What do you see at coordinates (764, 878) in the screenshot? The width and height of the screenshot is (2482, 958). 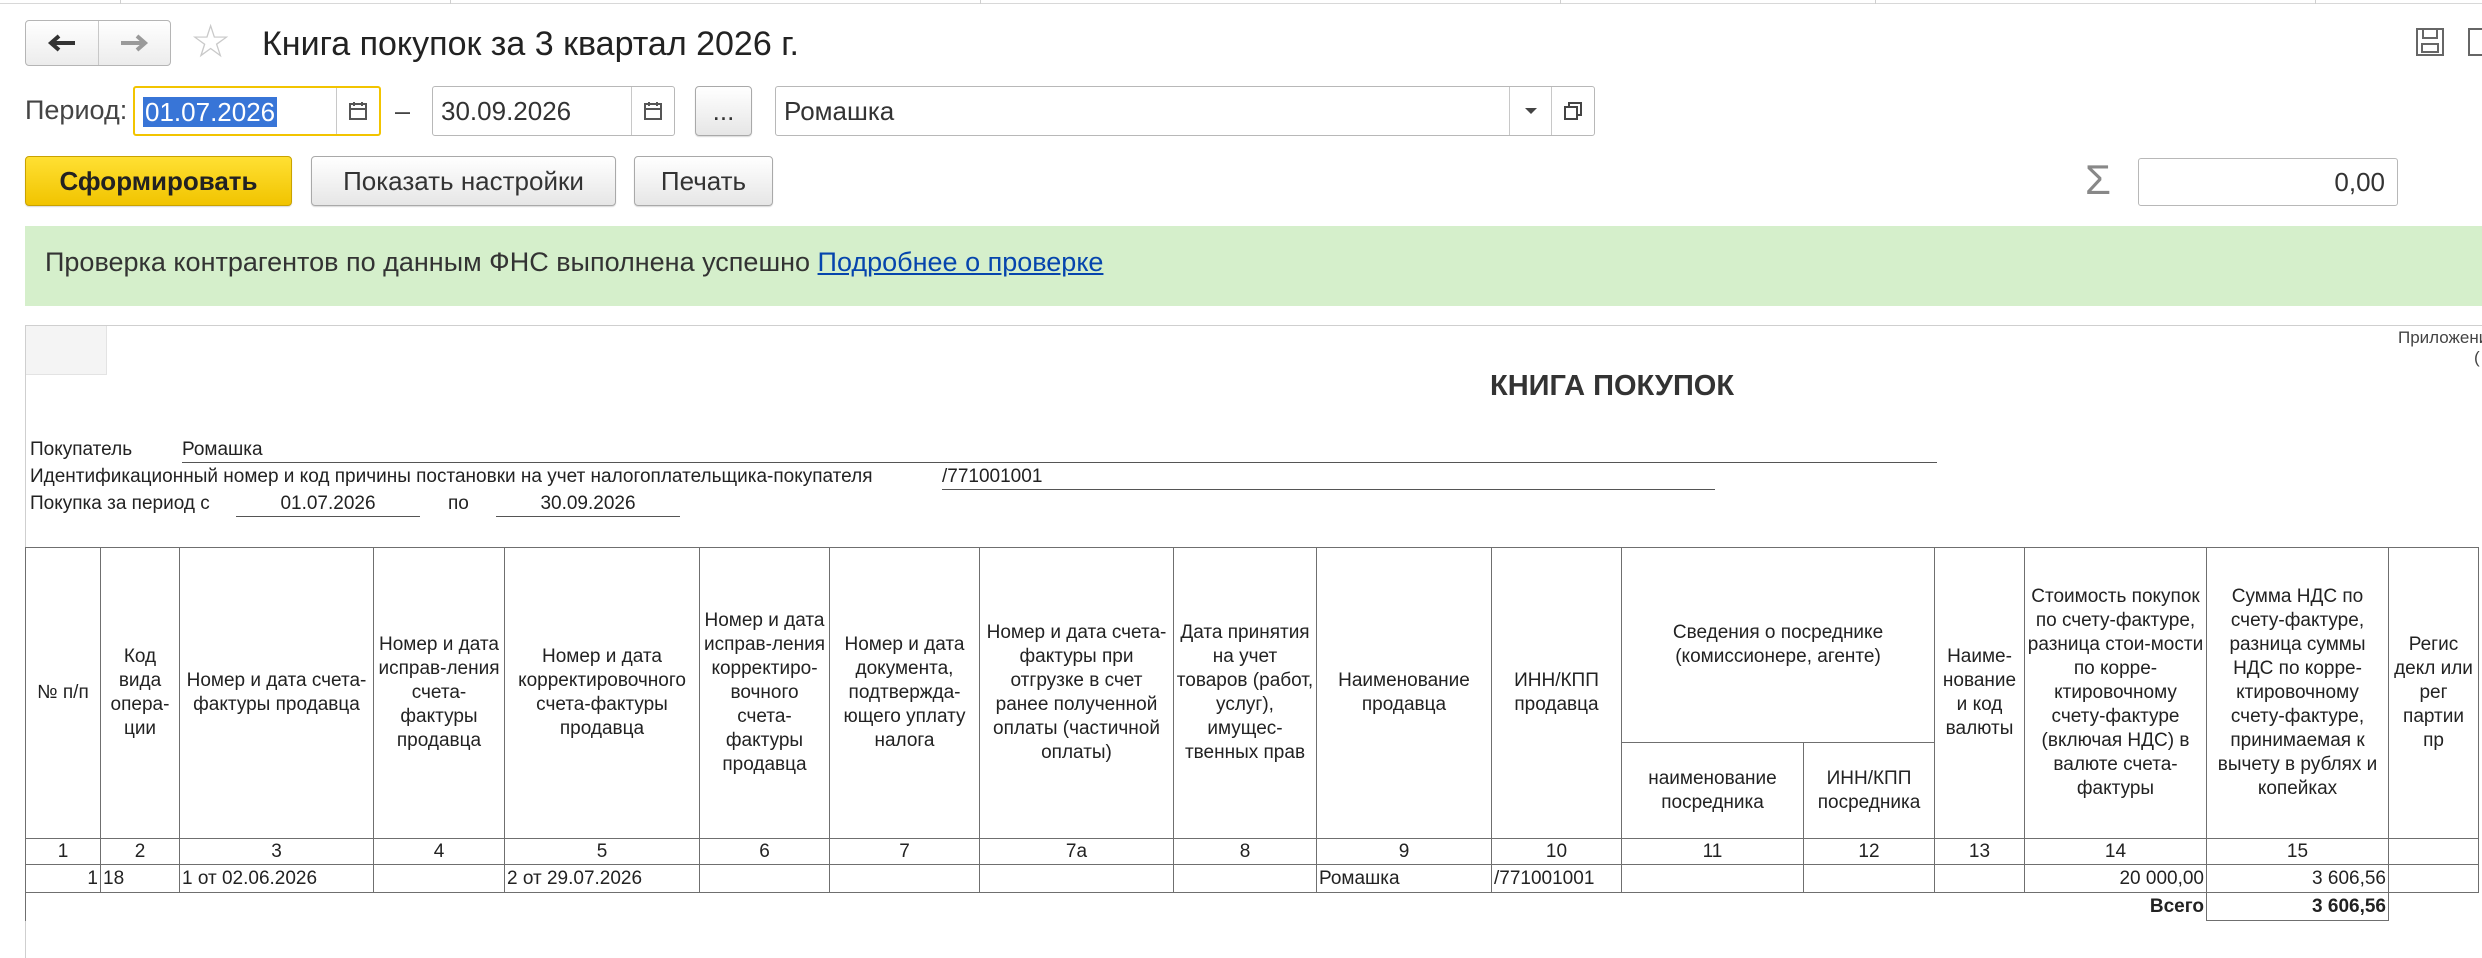 I see `cell-corr-fix` at bounding box center [764, 878].